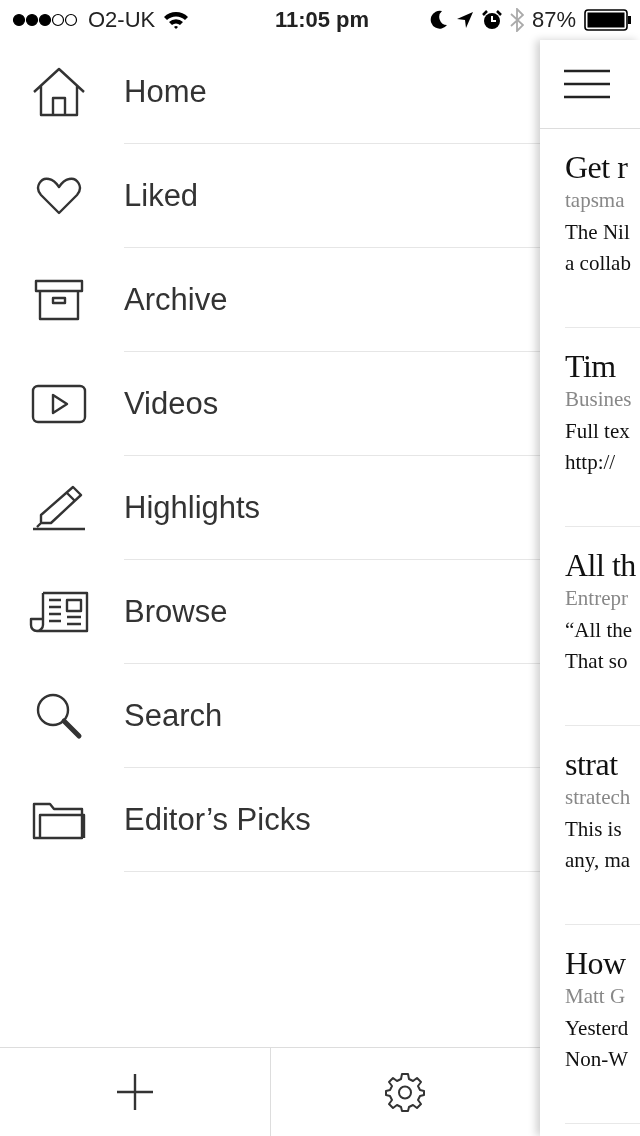 Image resolution: width=640 pixels, height=1136 pixels. What do you see at coordinates (59, 820) in the screenshot?
I see `folder-icon` at bounding box center [59, 820].